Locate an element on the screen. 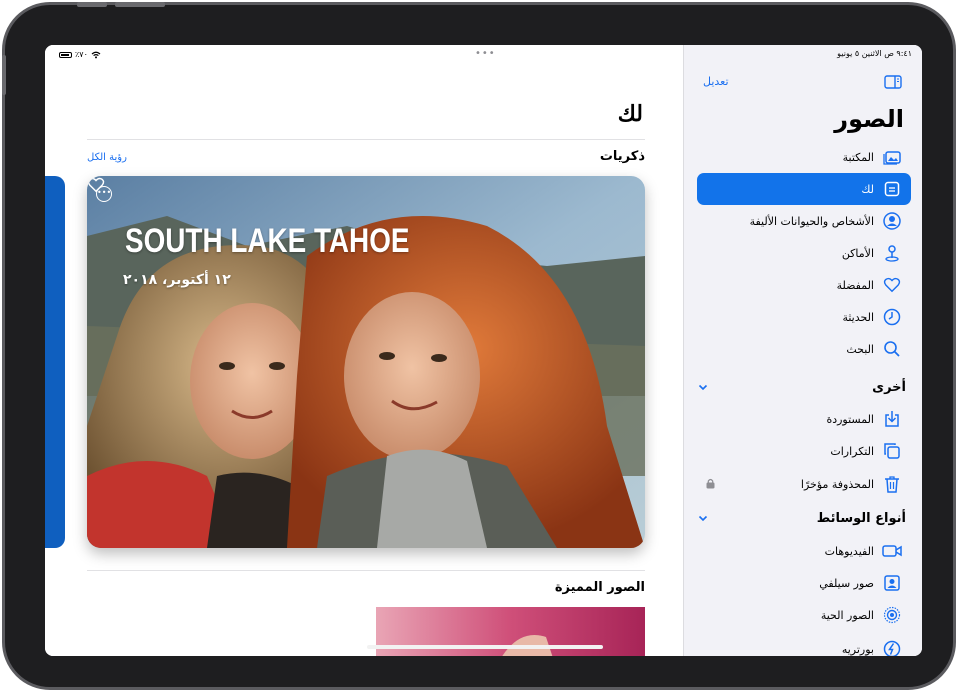 Image resolution: width=958 pixels, height=694 pixels. sidebar-item-places: الأماكن is located at coordinates (804, 253).